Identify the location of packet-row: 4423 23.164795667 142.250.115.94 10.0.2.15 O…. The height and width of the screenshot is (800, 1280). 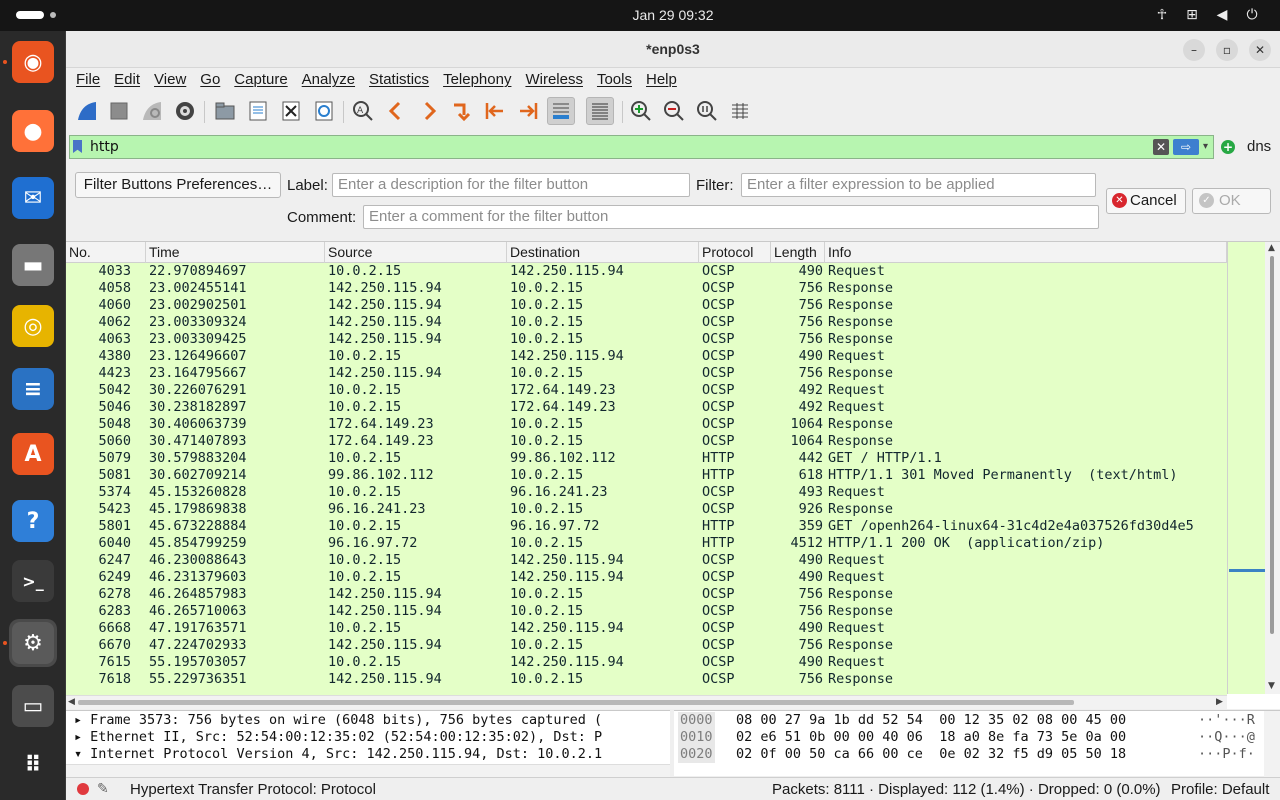
(646, 373).